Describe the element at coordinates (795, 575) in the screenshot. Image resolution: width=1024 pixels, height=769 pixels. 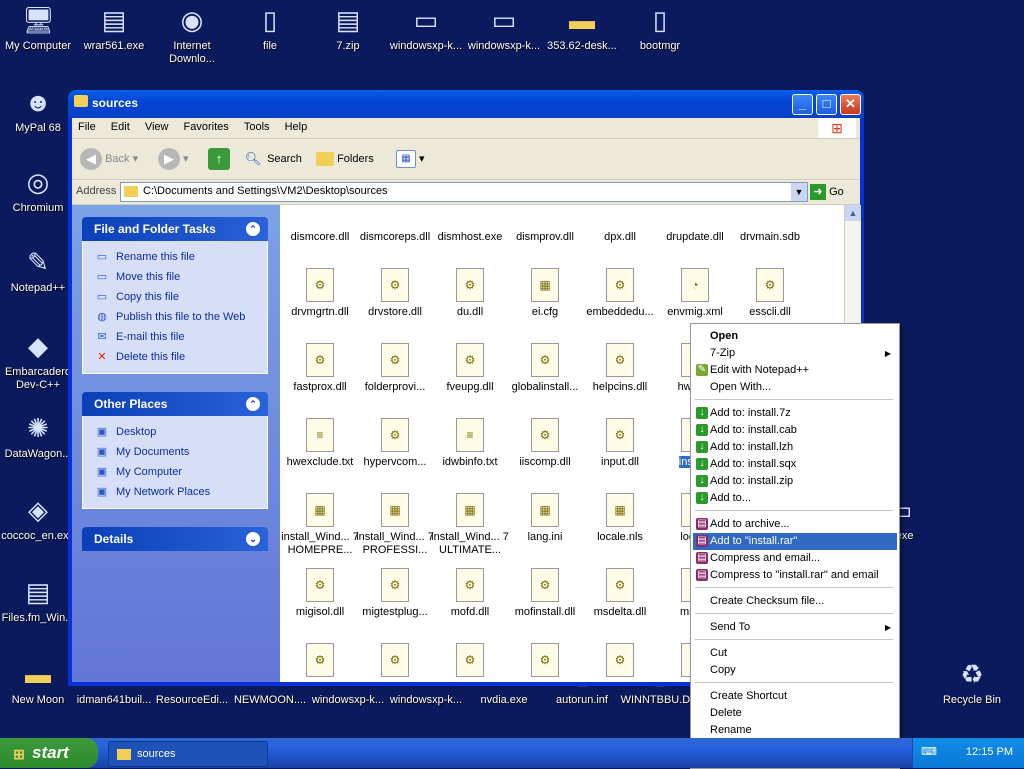
I see `context-menu-item: ▤ Compress to "install.rar" and email` at that location.